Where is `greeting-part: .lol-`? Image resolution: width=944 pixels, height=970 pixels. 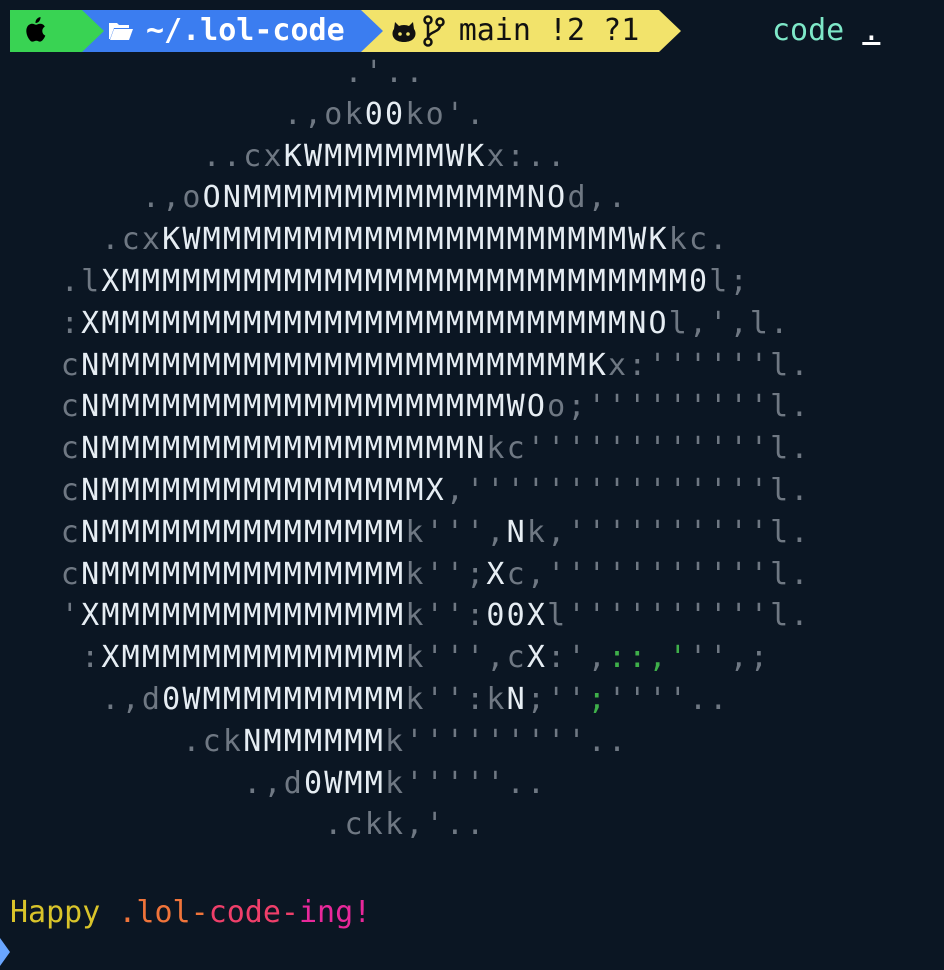 greeting-part: .lol- is located at coordinates (163, 912).